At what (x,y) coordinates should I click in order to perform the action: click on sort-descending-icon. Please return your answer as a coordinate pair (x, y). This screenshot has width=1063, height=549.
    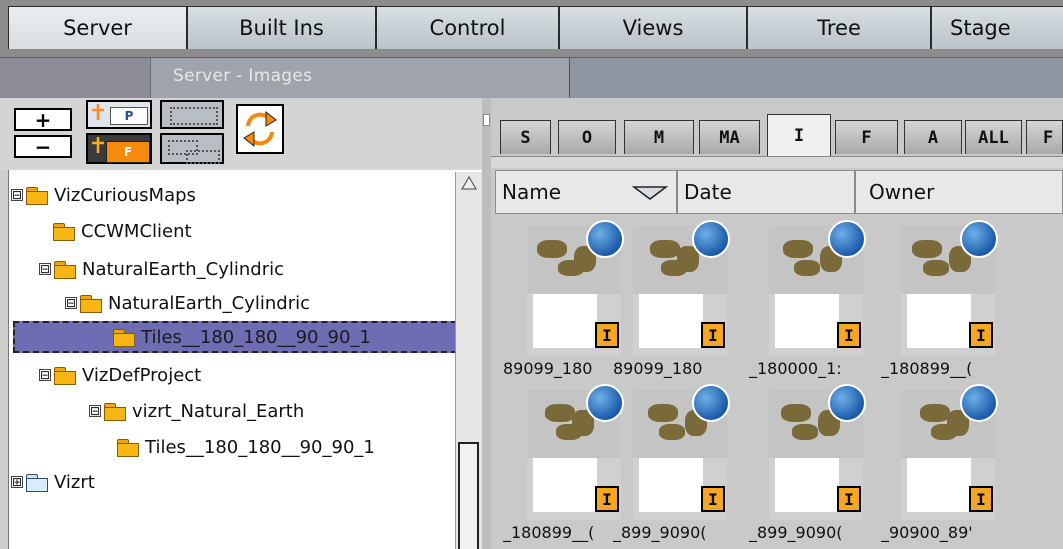
    Looking at the image, I should click on (650, 193).